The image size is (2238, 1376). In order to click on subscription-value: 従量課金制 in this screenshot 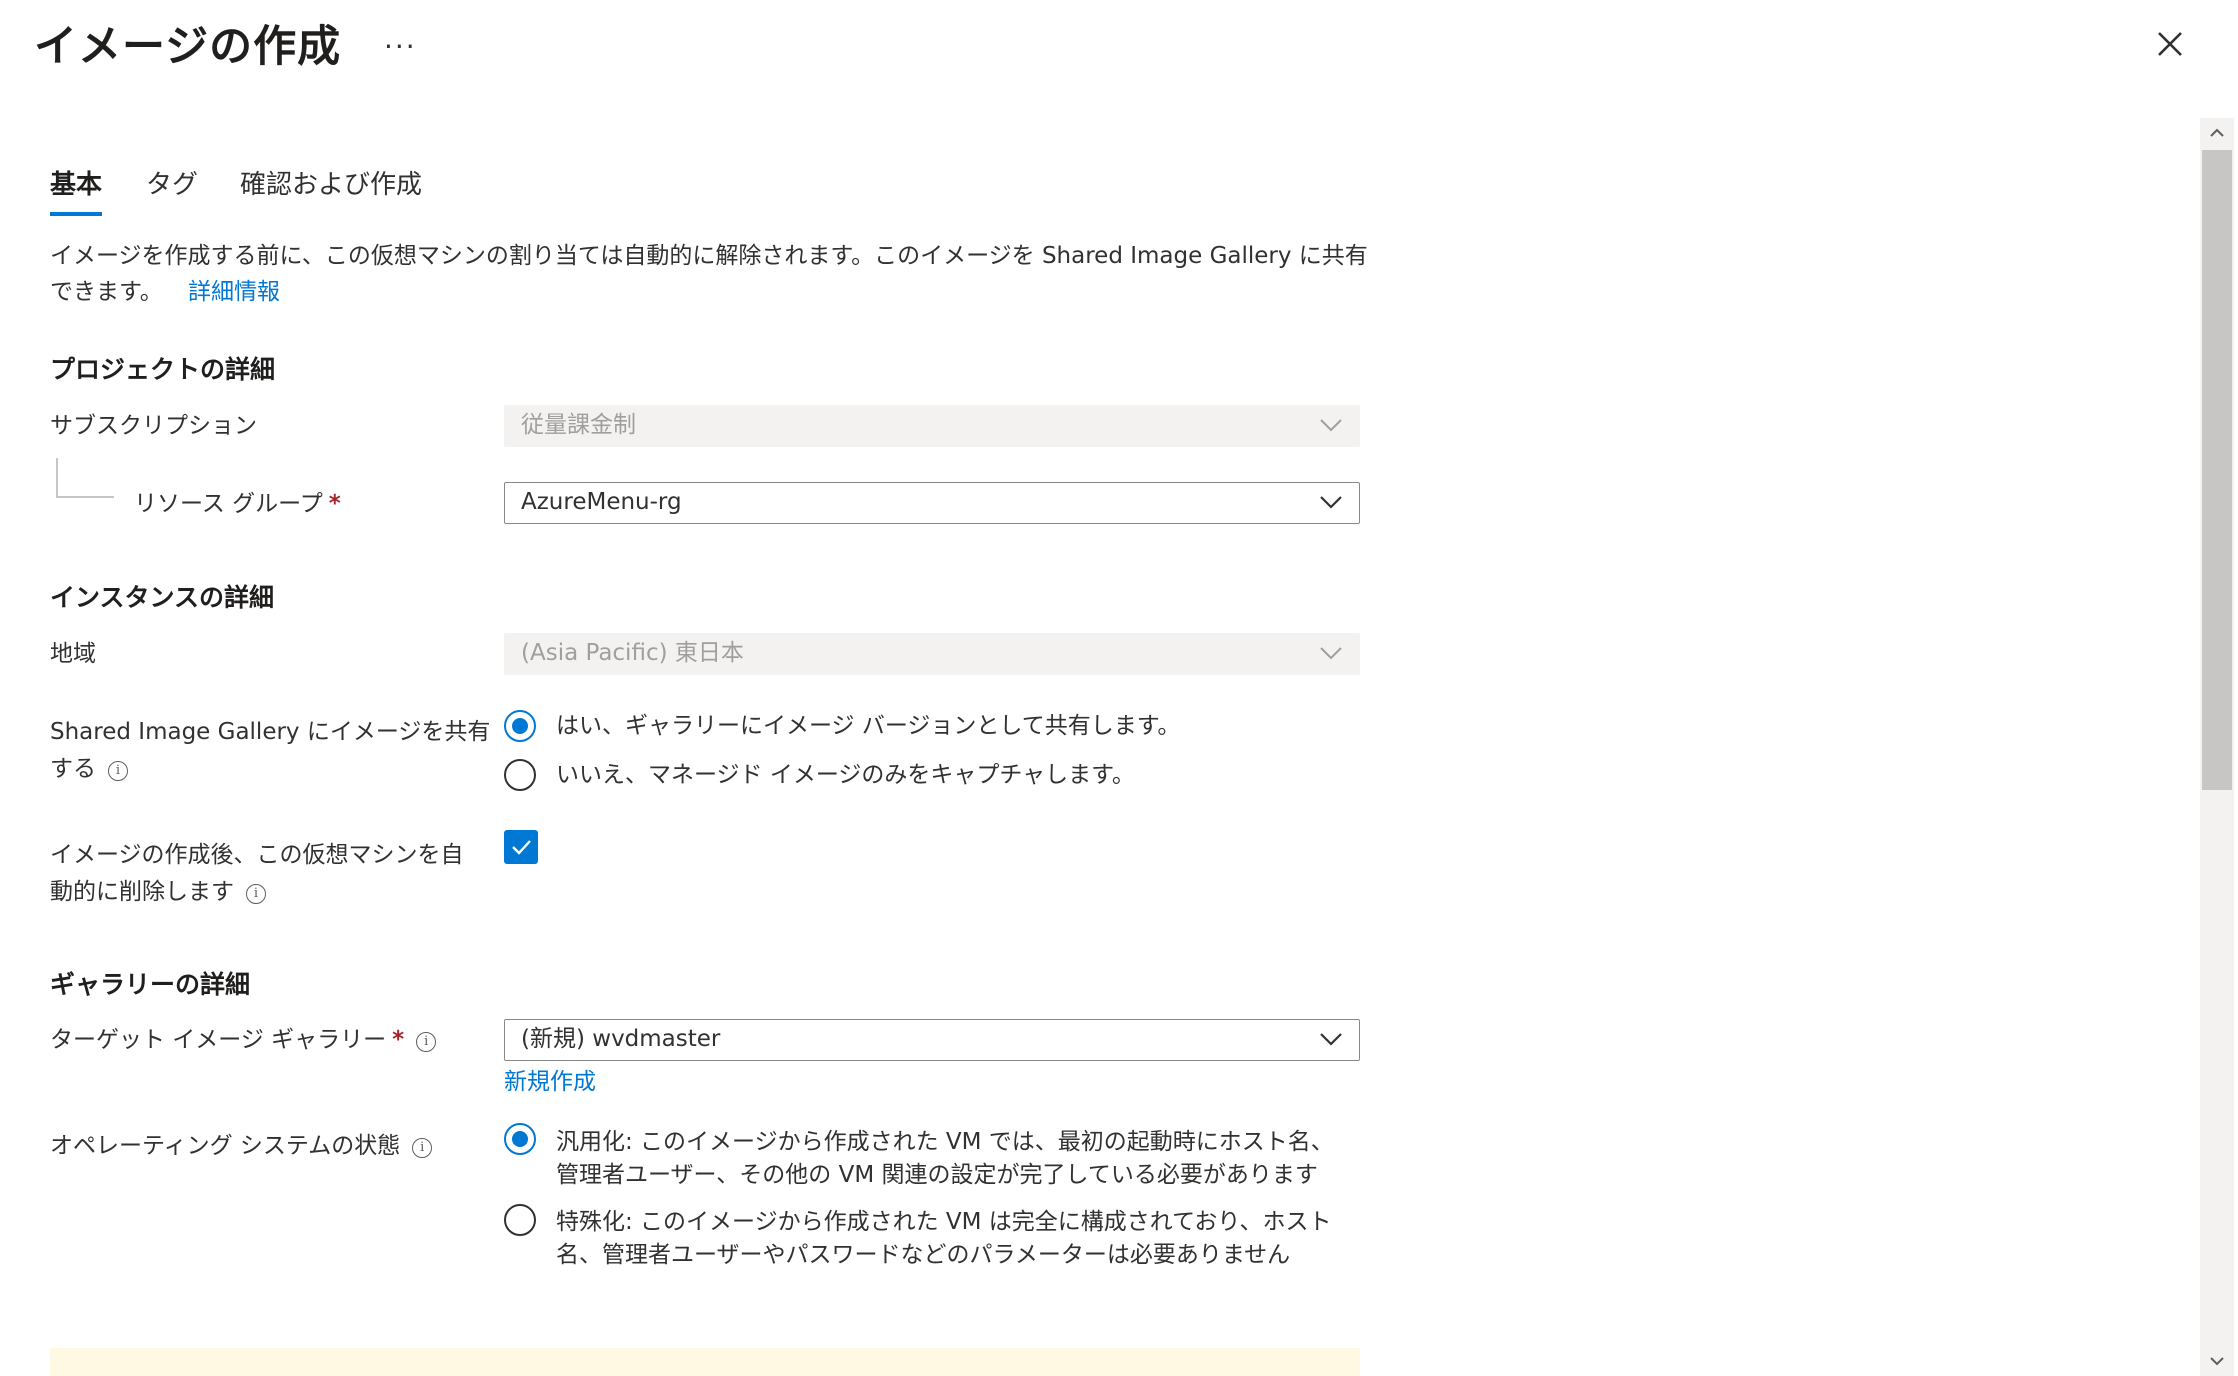, I will do `click(578, 425)`.